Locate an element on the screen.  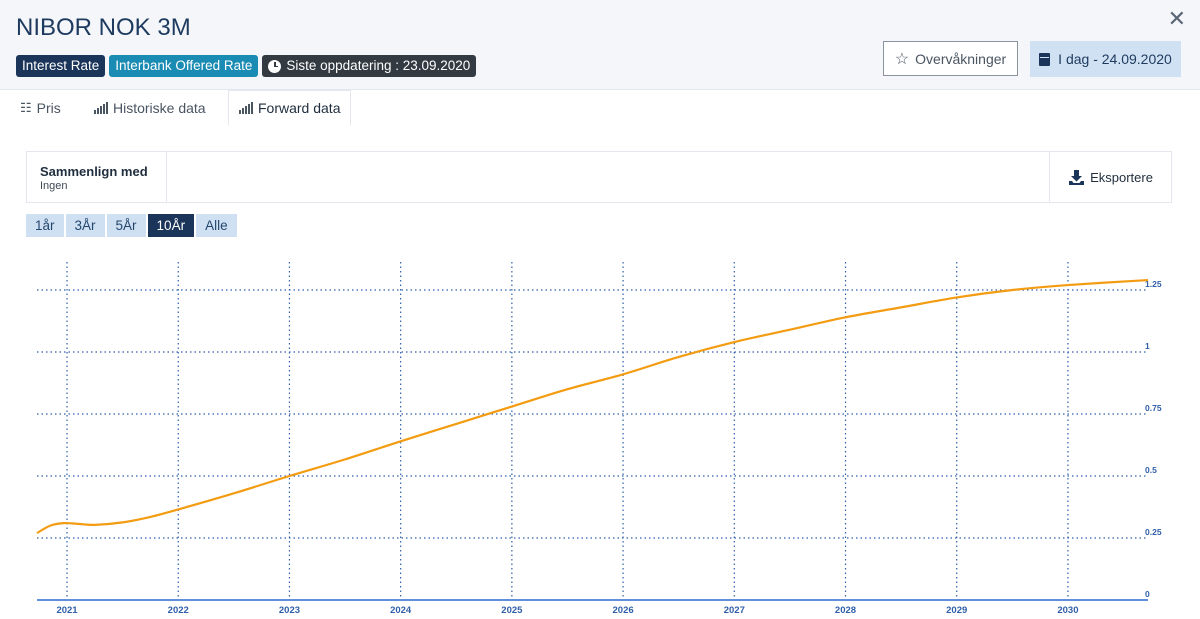
tab-forward-data: Forward data is located at coordinates (290, 108).